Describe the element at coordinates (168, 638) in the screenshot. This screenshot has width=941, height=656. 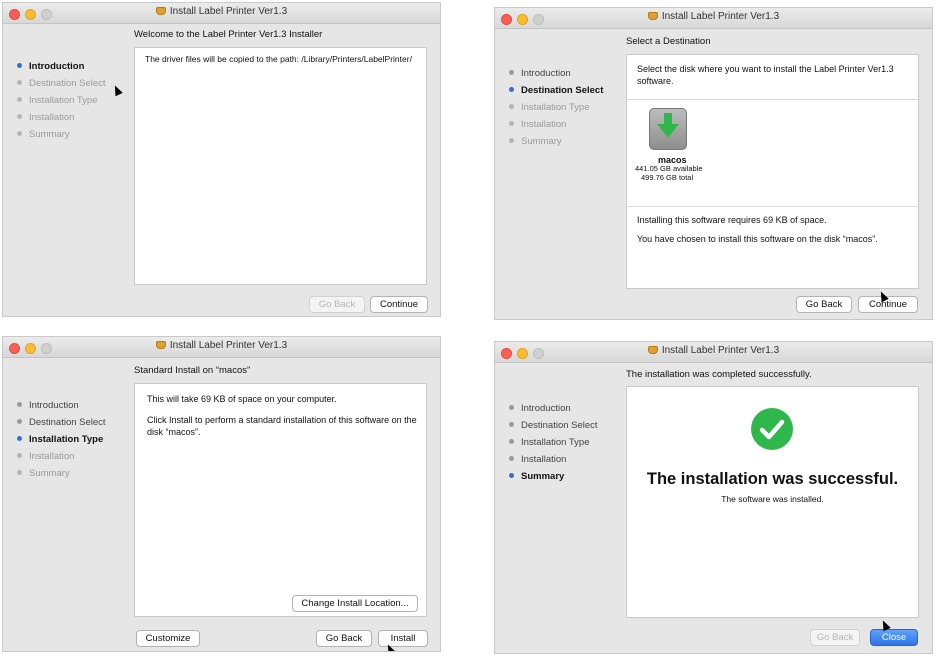
I see `customize-button: Customize` at that location.